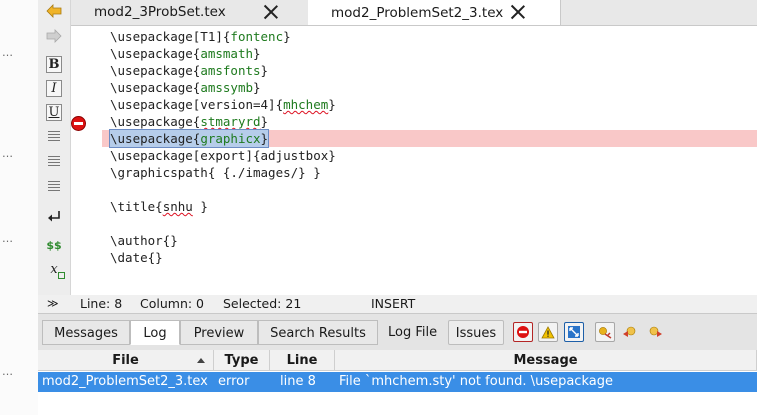 The image size is (757, 415). I want to click on tab-mod2-3probset: mod2_3ProbSet.tex, so click(188, 12).